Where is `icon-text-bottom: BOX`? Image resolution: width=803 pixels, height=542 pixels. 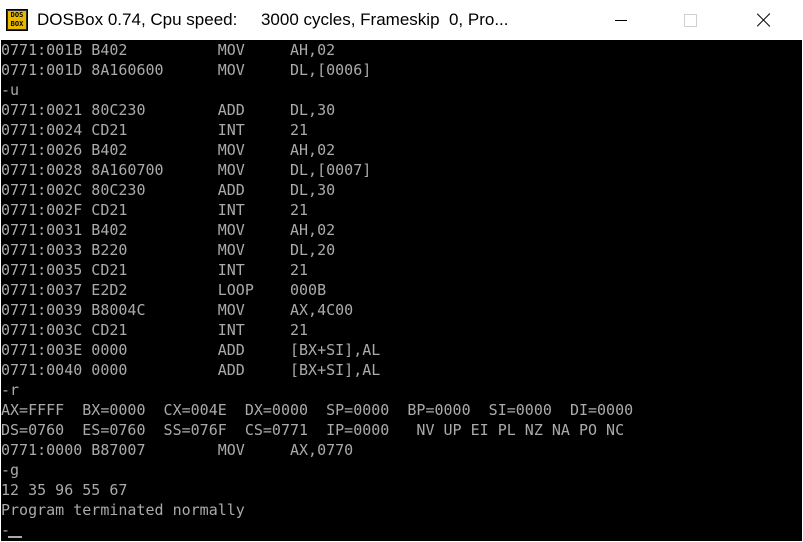 icon-text-bottom: BOX is located at coordinates (17, 24).